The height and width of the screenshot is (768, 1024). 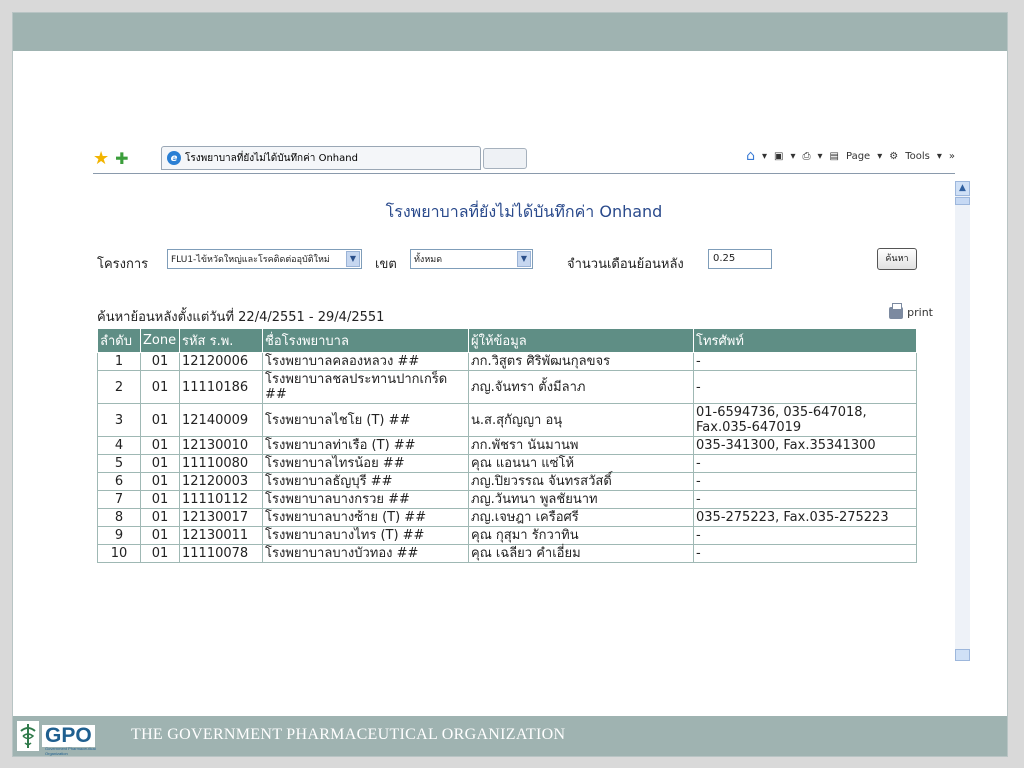 I want to click on tools-gear-icon: ⚙, so click(x=893, y=156).